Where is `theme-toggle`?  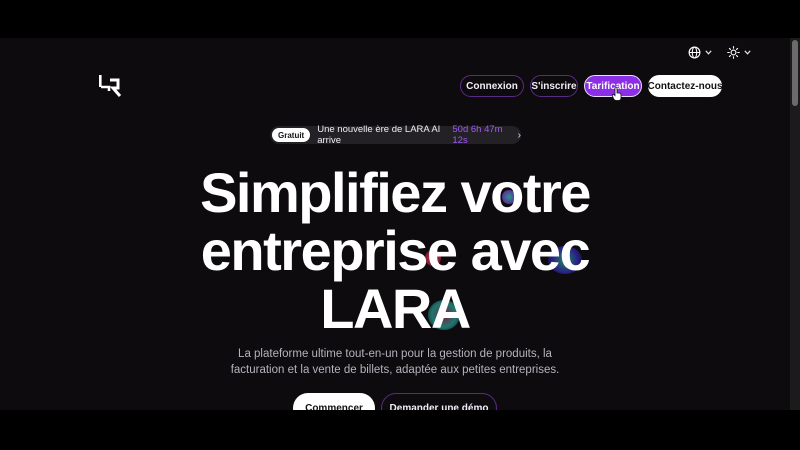 theme-toggle is located at coordinates (739, 52).